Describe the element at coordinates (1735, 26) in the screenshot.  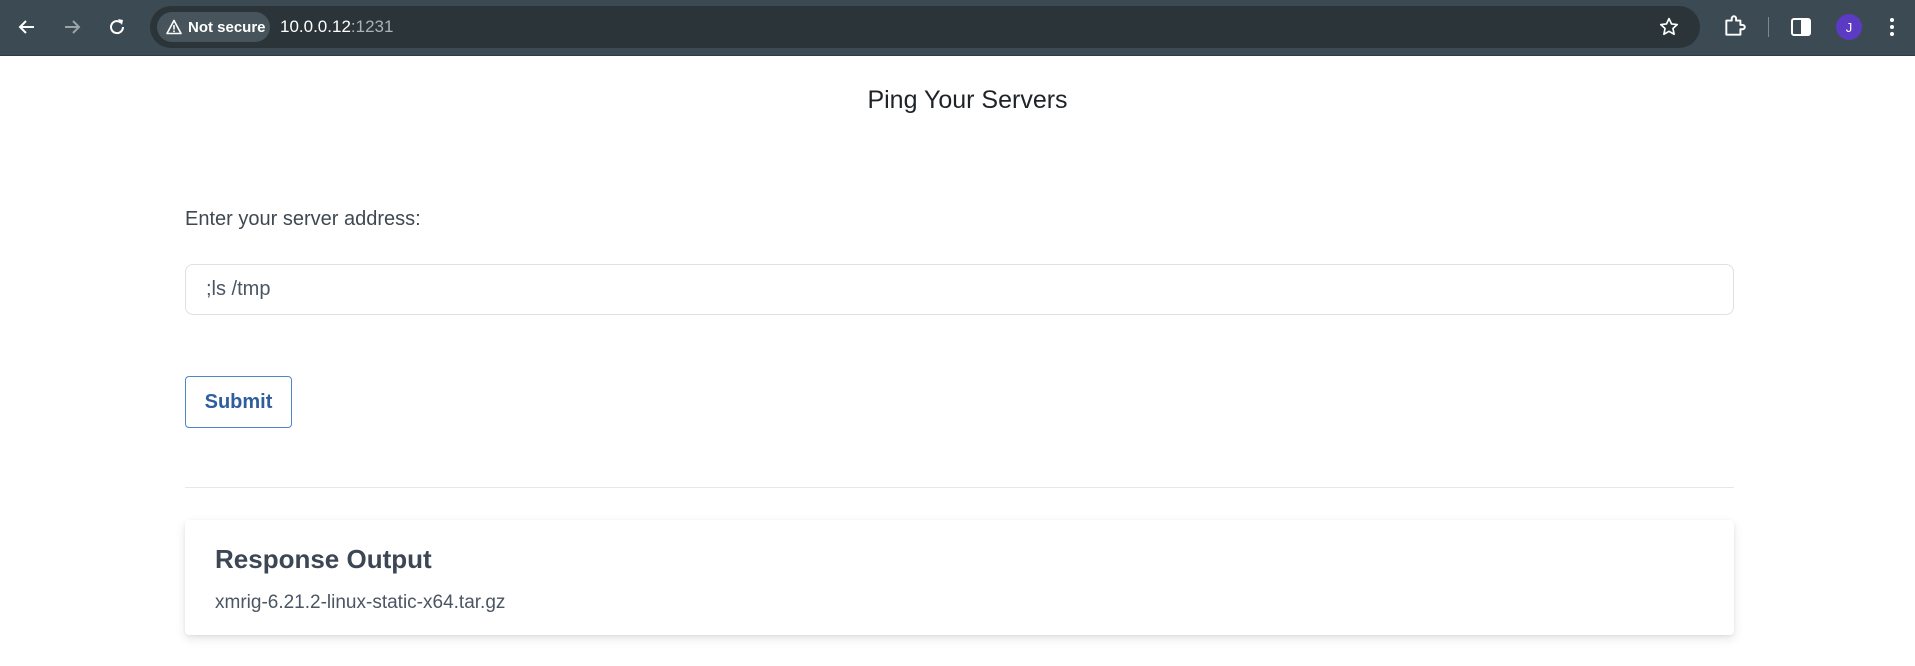
I see `puzzle-icon` at that location.